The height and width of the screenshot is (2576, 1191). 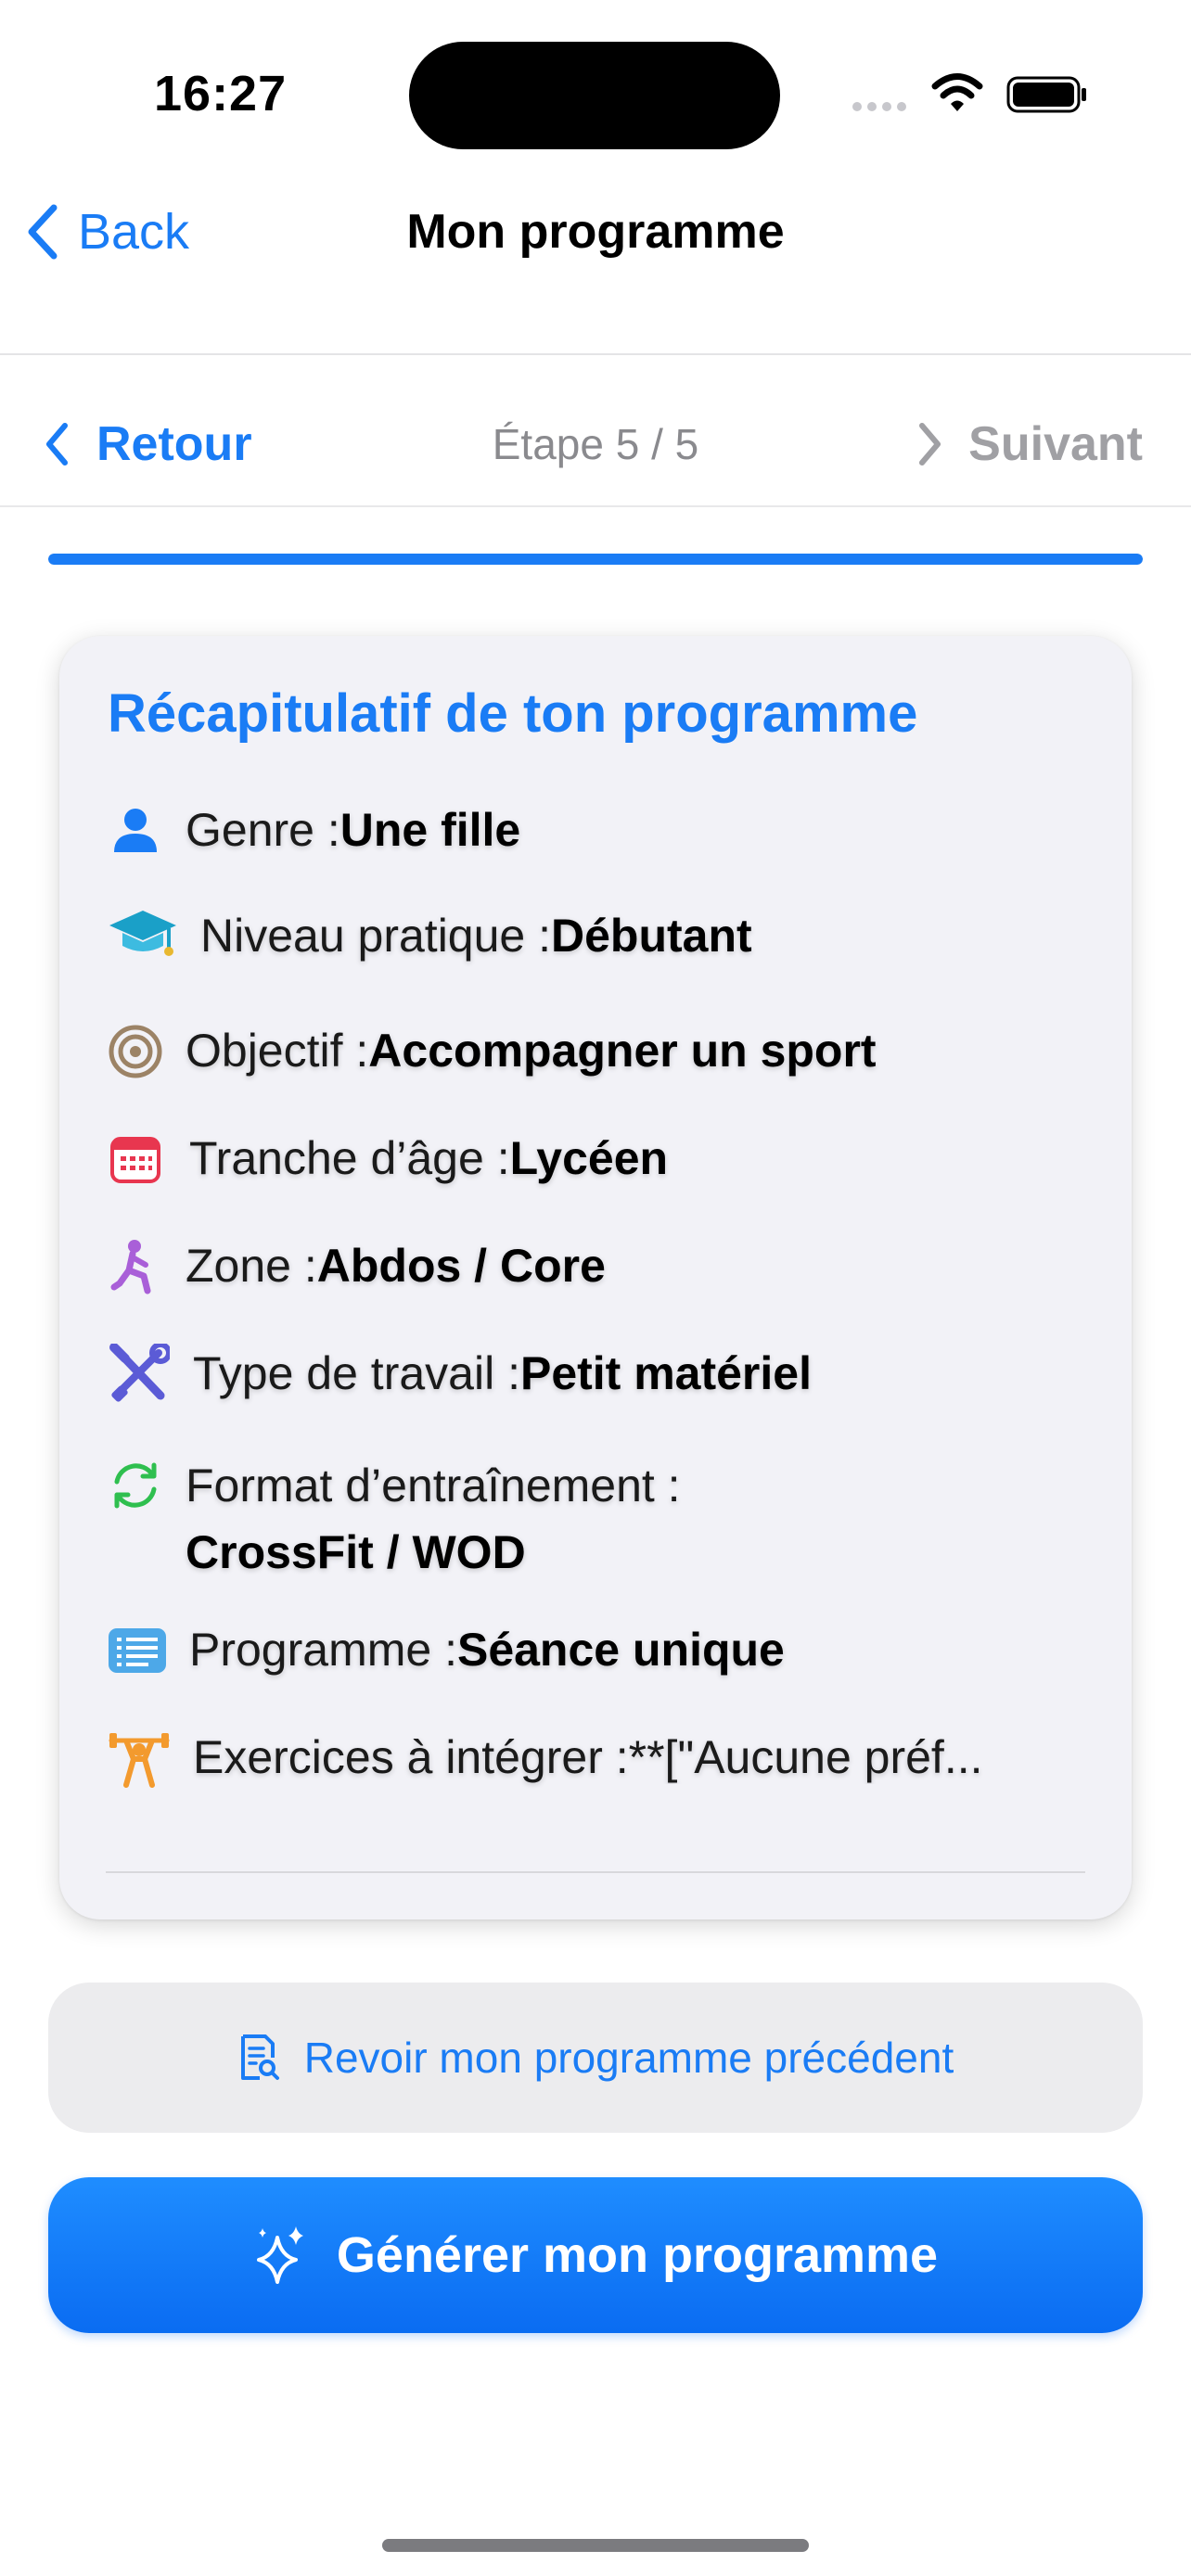 What do you see at coordinates (595, 506) in the screenshot?
I see `step-divider` at bounding box center [595, 506].